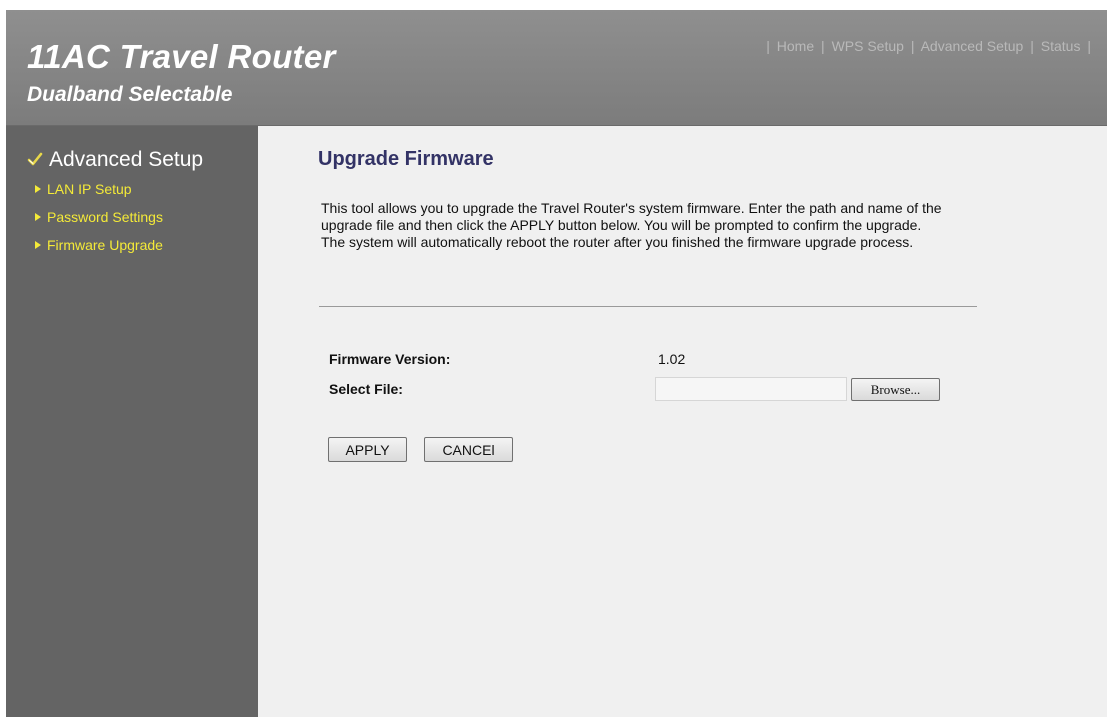  I want to click on nav-link-status: Status, so click(1061, 46).